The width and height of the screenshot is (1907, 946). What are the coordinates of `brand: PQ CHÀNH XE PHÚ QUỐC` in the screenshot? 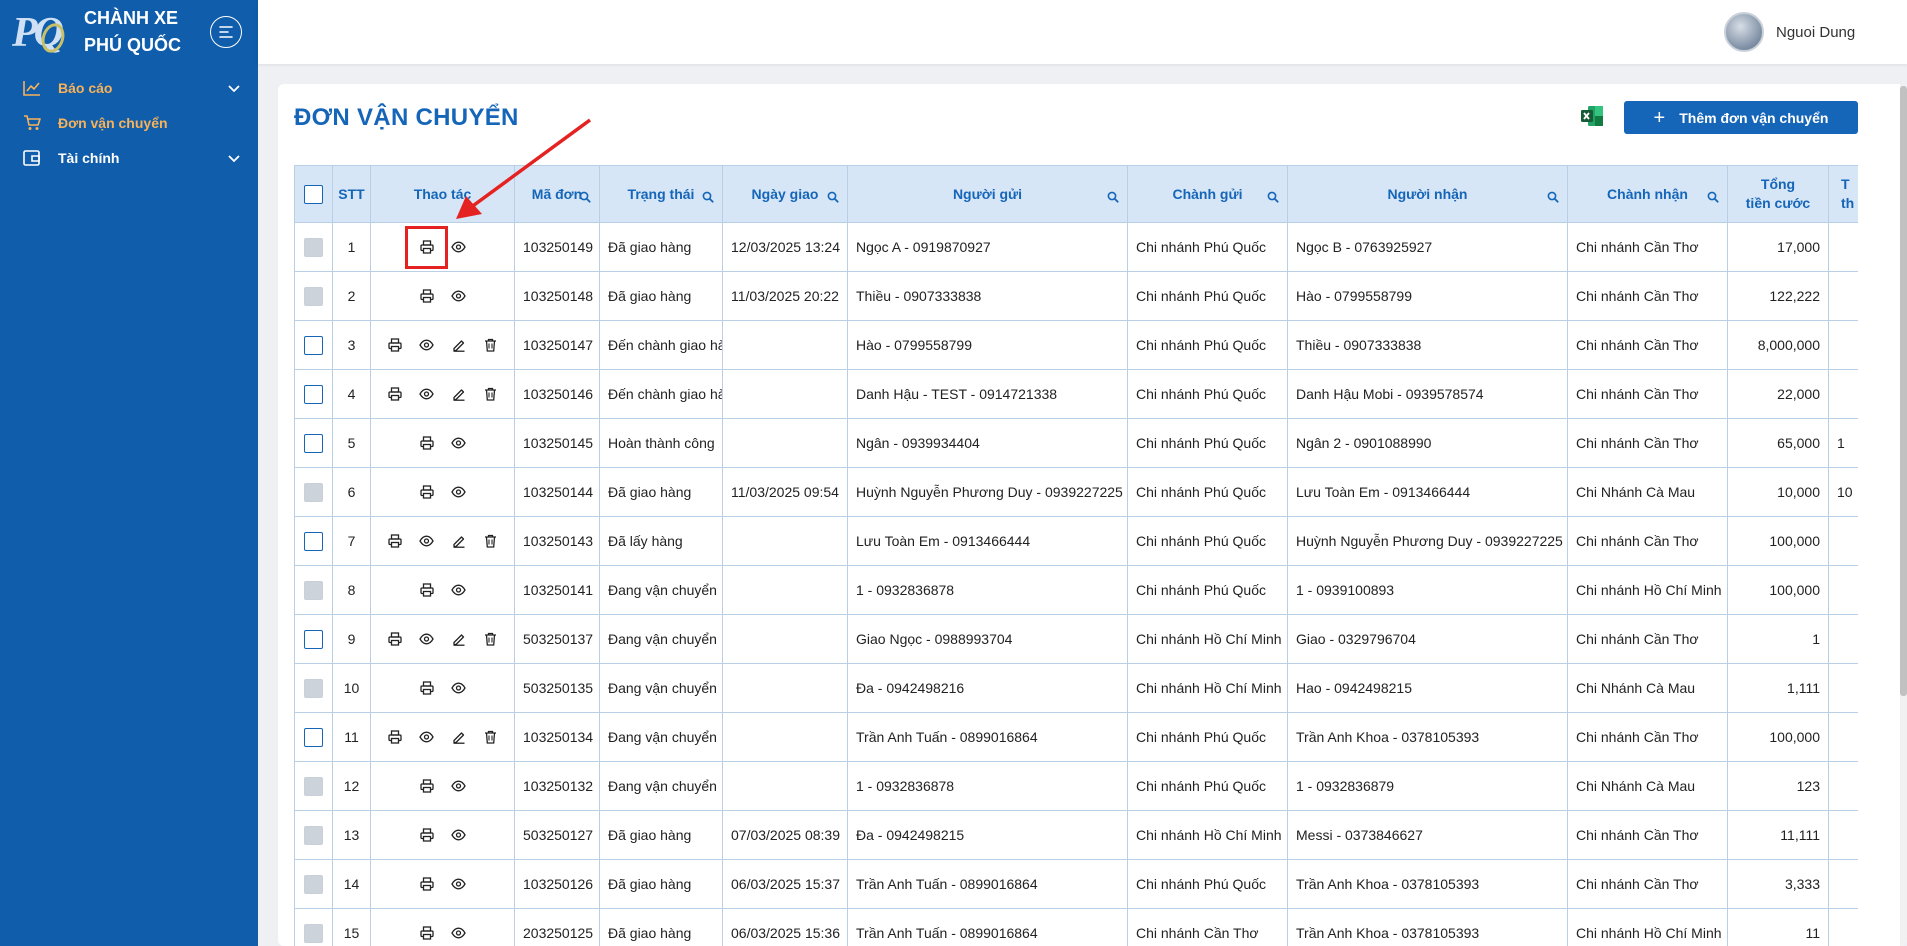 It's located at (129, 32).